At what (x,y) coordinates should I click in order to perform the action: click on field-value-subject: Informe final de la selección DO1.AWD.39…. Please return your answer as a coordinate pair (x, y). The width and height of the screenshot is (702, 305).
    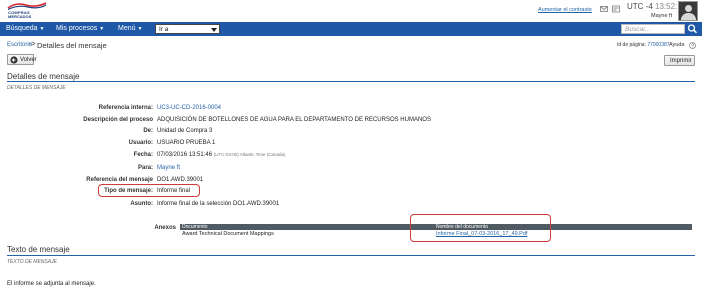
    Looking at the image, I should click on (218, 204).